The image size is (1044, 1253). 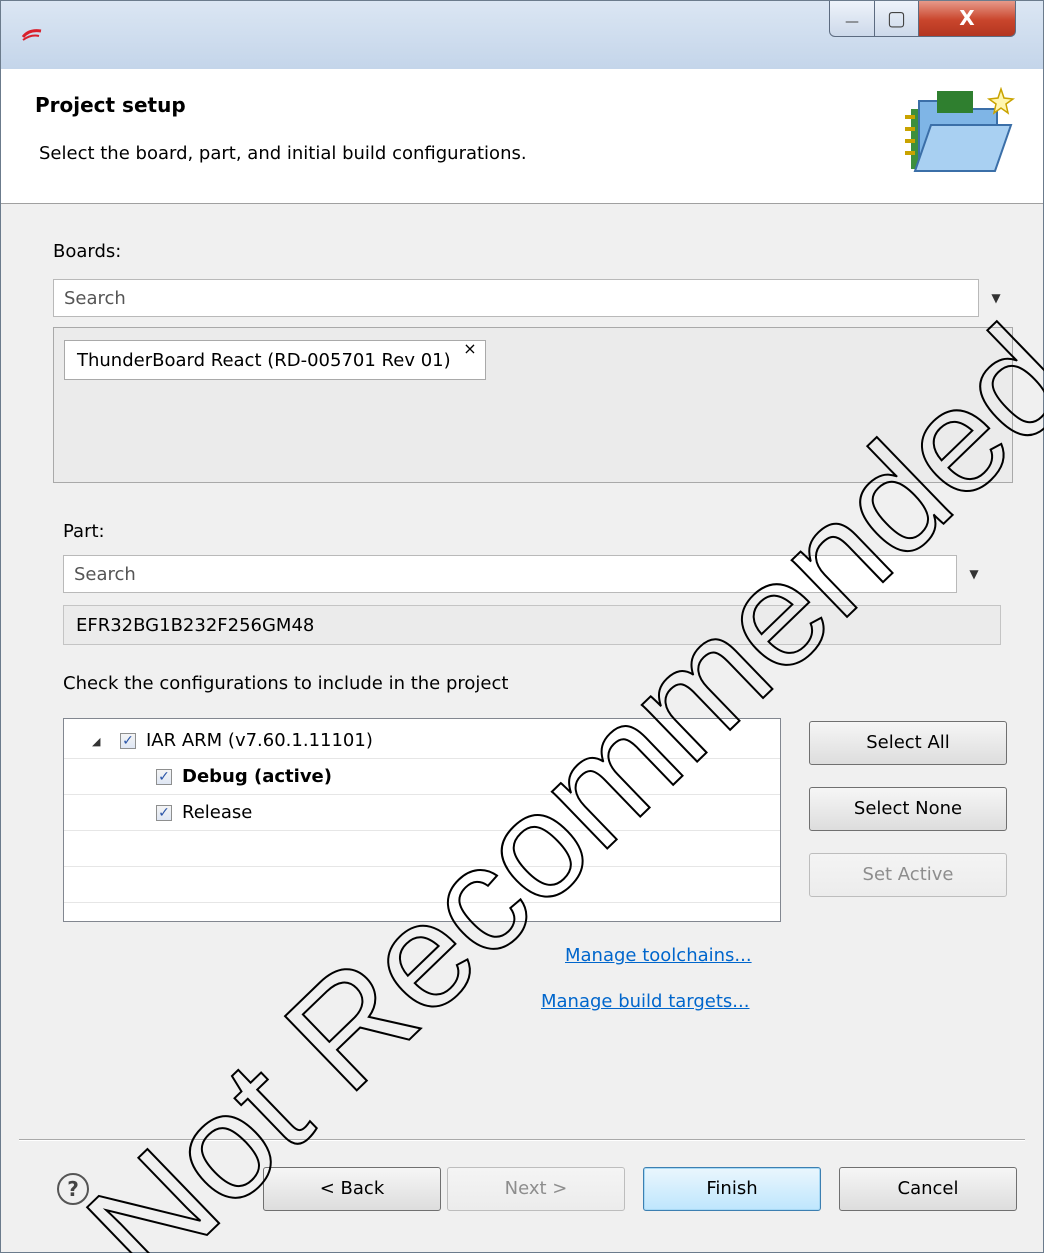 What do you see at coordinates (732, 1189) in the screenshot?
I see `finish-button: Finish` at bounding box center [732, 1189].